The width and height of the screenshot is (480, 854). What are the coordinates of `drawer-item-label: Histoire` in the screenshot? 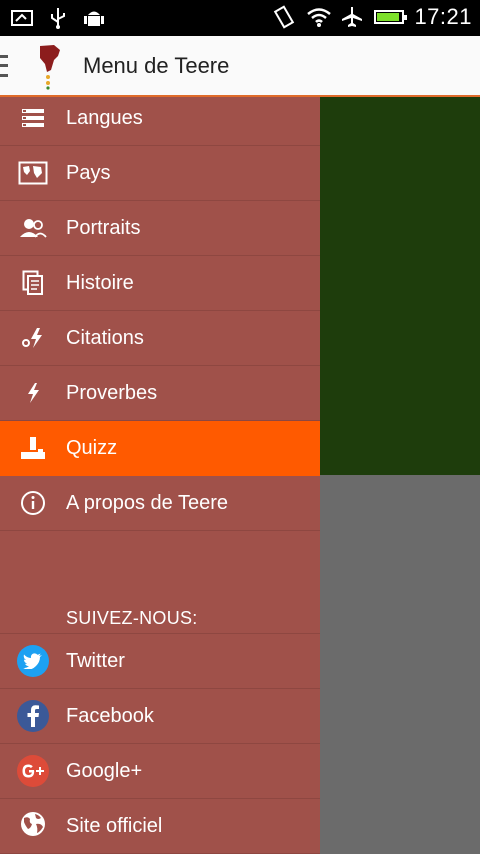 It's located at (100, 282).